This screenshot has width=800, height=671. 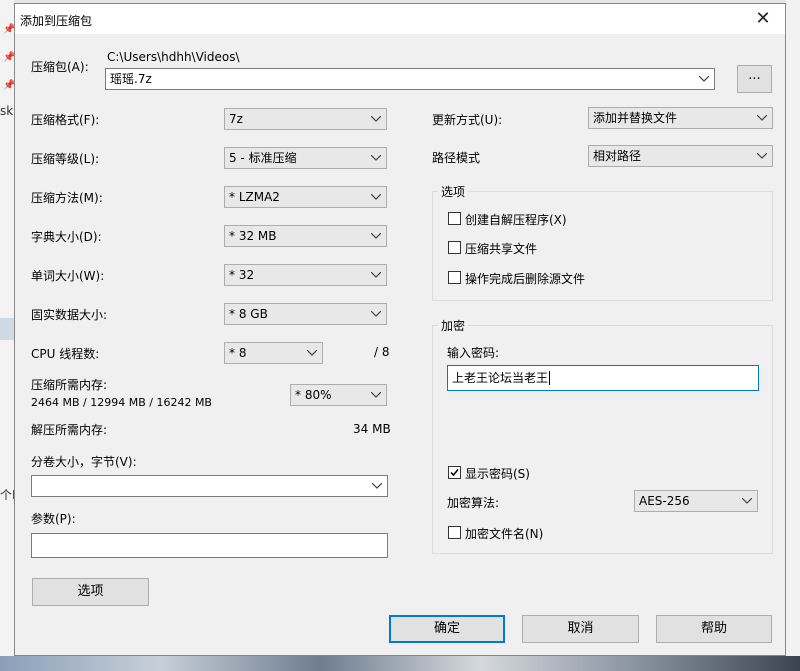 I want to click on path-mode-select: 相对路径, so click(x=680, y=156).